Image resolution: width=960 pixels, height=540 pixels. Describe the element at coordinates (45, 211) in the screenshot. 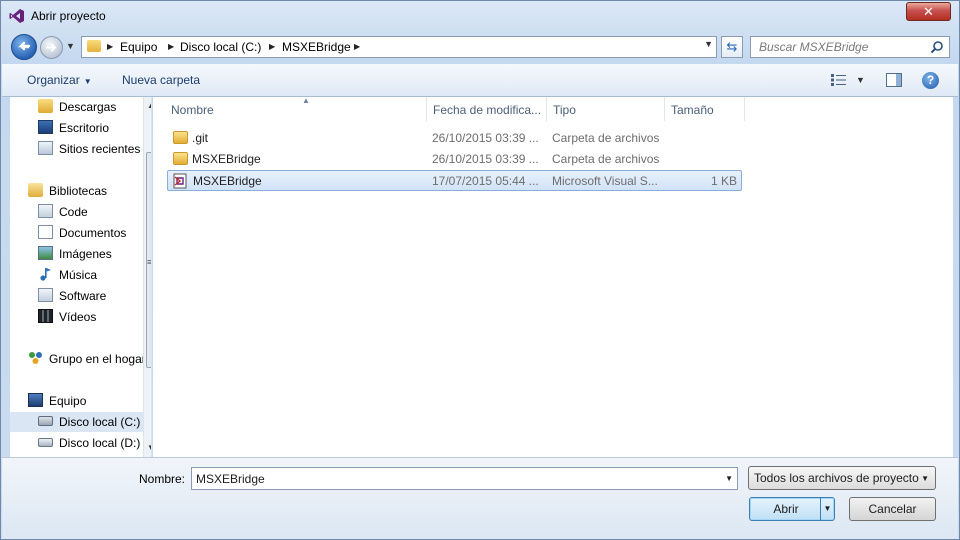

I see `library-folder-icon` at that location.